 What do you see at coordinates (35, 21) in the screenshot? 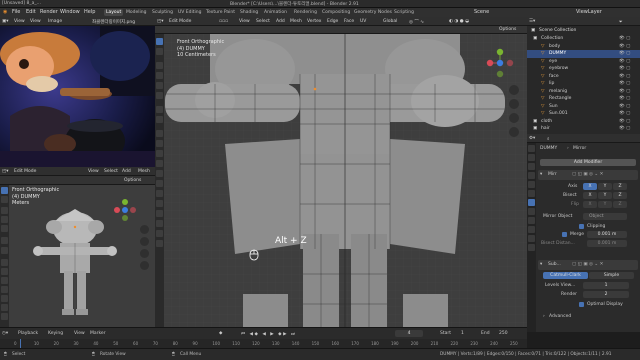
I see `image-view-menu-2: View` at bounding box center [35, 21].